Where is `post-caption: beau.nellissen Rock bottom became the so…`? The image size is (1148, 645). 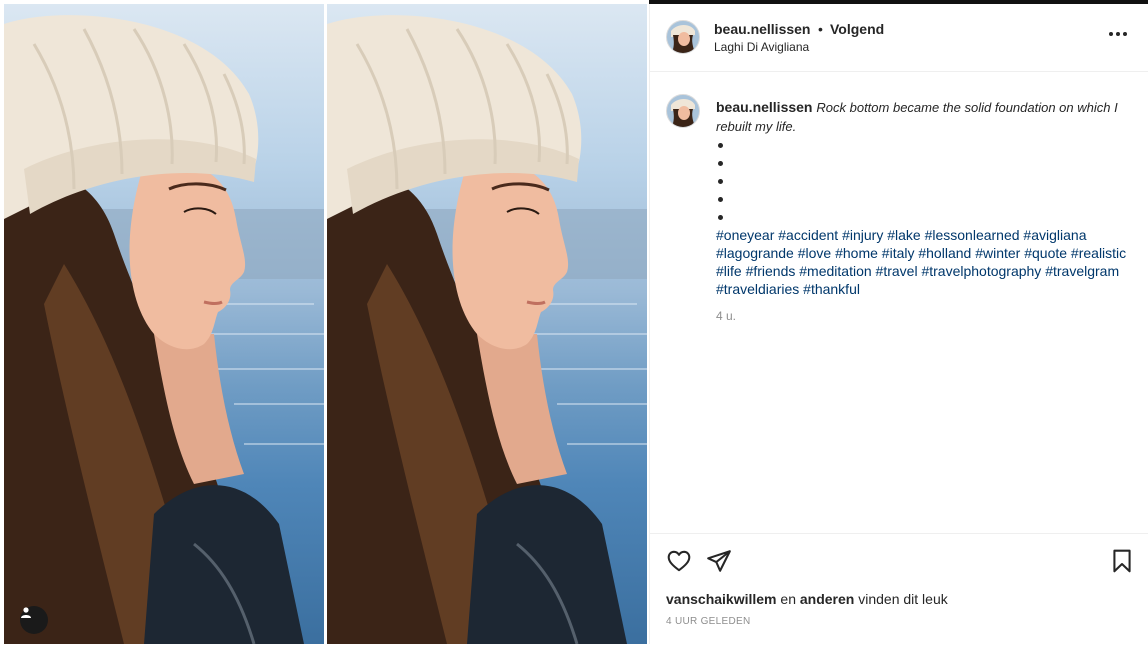 post-caption: beau.nellissen Rock bottom became the so… is located at coordinates (923, 198).